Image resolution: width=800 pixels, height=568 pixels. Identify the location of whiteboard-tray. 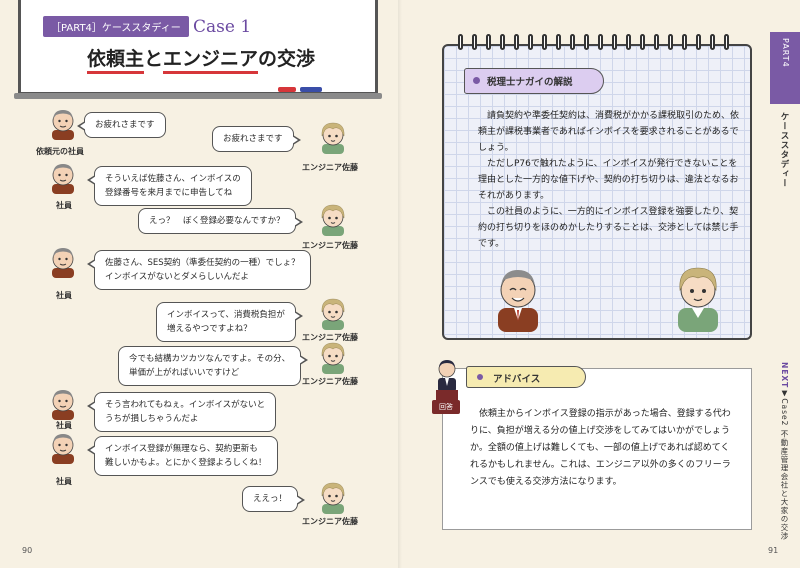
(198, 96).